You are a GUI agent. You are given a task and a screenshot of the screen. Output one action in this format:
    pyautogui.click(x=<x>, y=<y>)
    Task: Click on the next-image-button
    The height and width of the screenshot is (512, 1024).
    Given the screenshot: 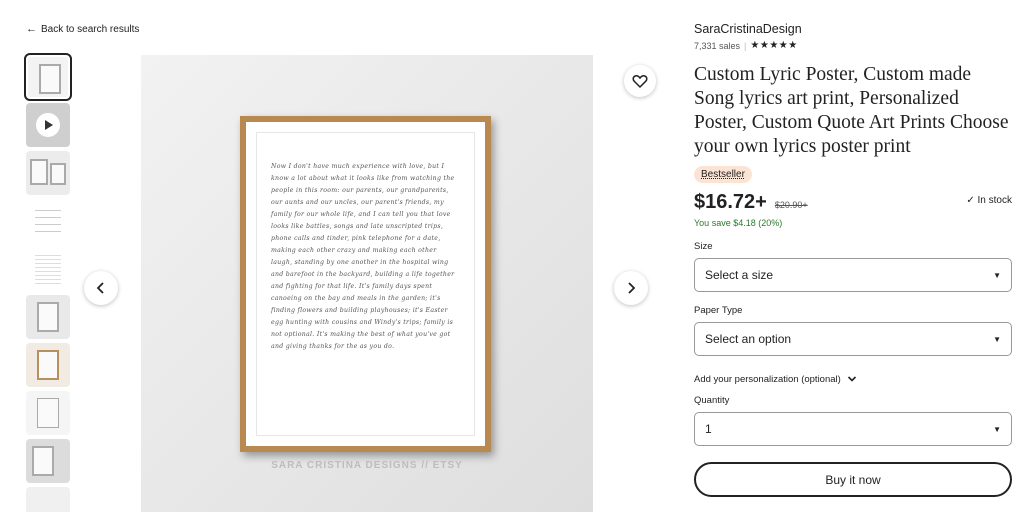 What is the action you would take?
    pyautogui.click(x=631, y=288)
    